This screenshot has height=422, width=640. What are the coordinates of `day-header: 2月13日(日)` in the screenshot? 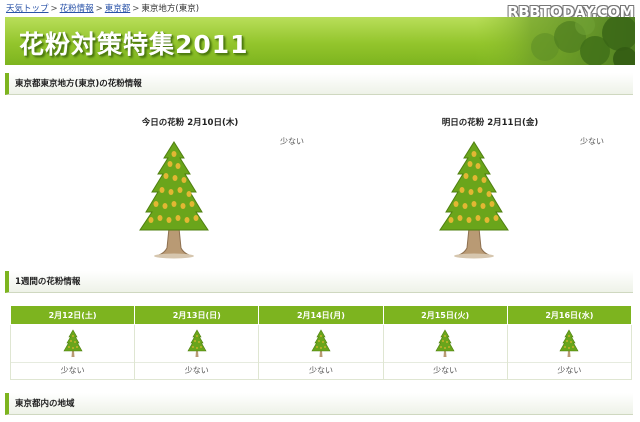 It's located at (197, 315).